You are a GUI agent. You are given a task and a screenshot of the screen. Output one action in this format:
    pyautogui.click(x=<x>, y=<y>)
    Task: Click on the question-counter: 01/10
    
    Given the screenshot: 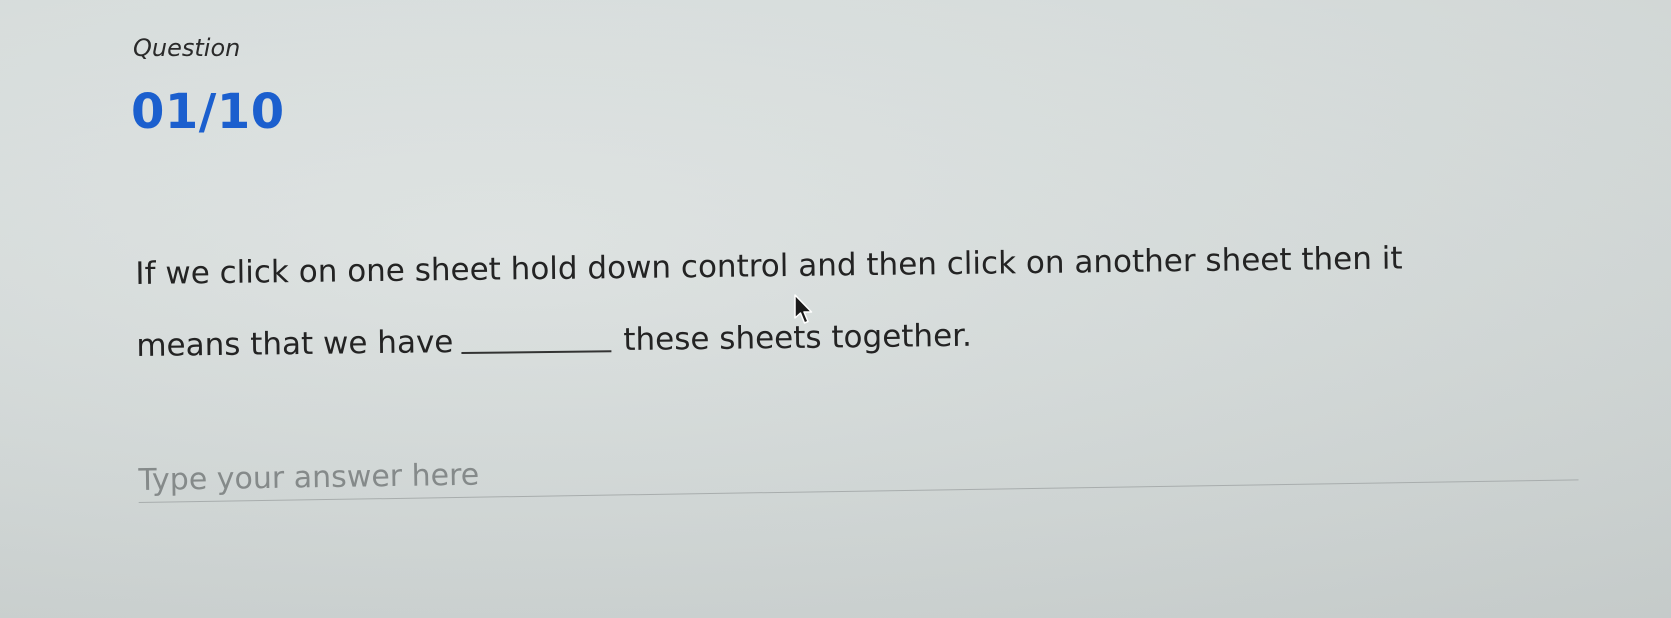 What is the action you would take?
    pyautogui.click(x=208, y=112)
    